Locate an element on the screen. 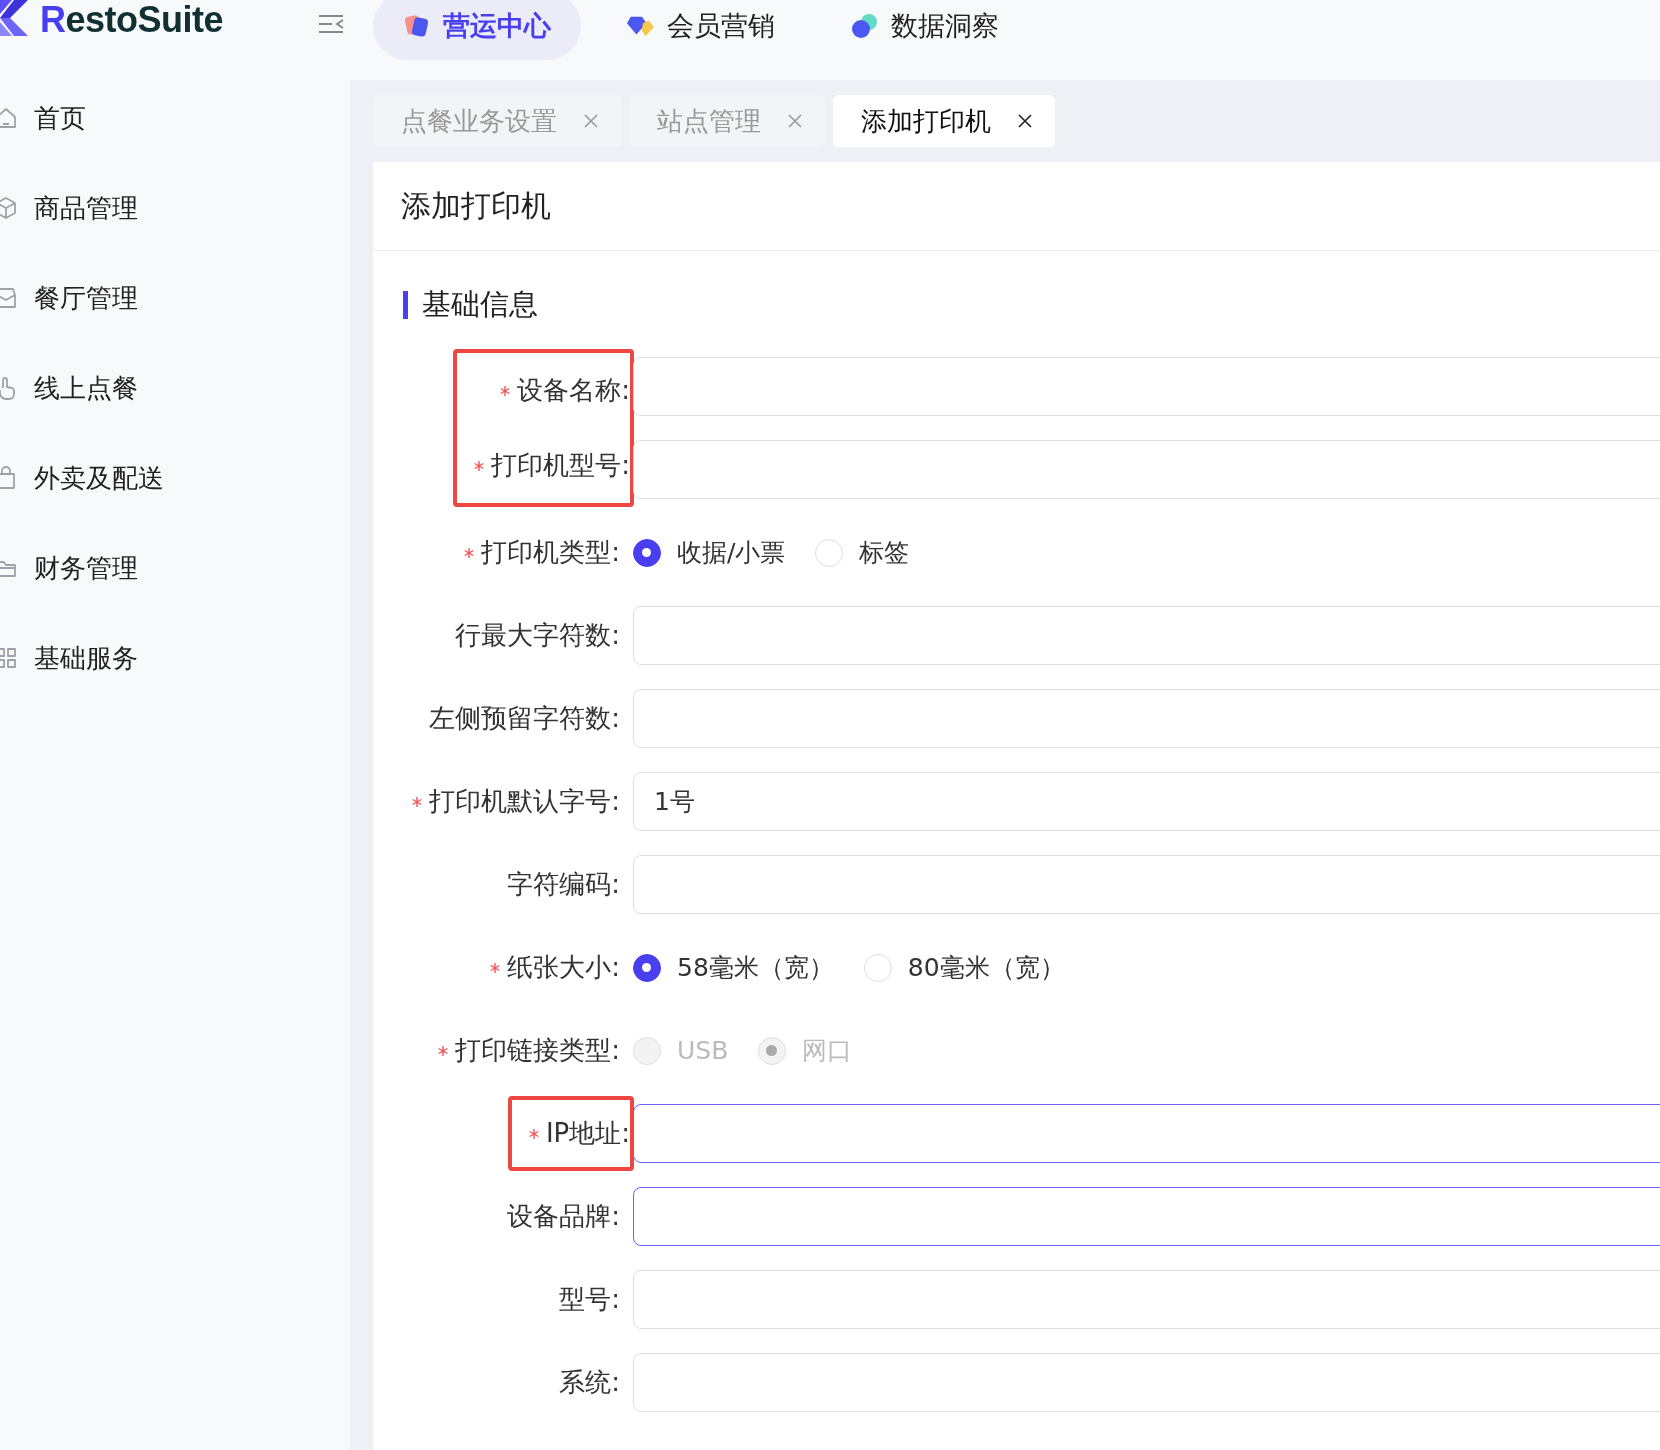  field-label: IP地址: is located at coordinates (587, 1133).